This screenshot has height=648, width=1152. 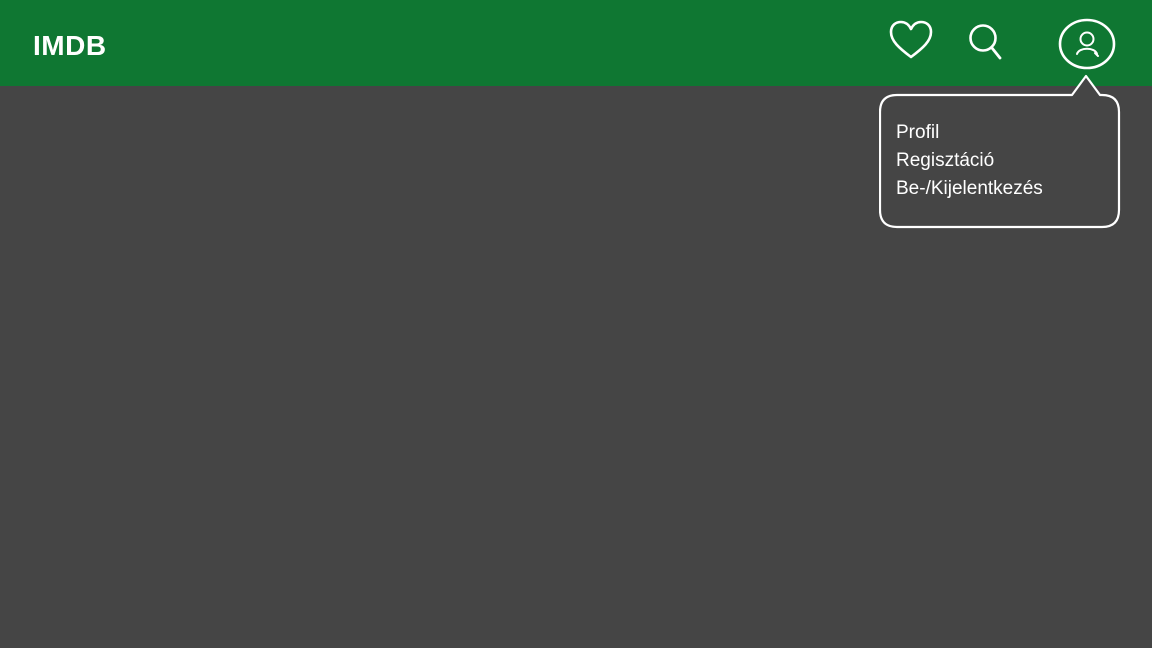 I want to click on profile-button, so click(x=1087, y=44).